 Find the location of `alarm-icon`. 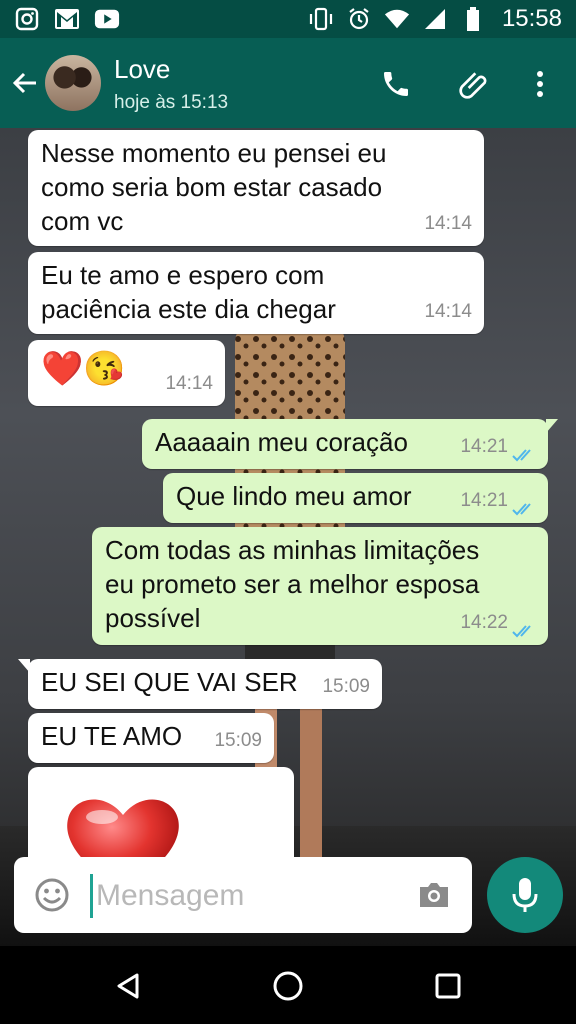

alarm-icon is located at coordinates (359, 19).